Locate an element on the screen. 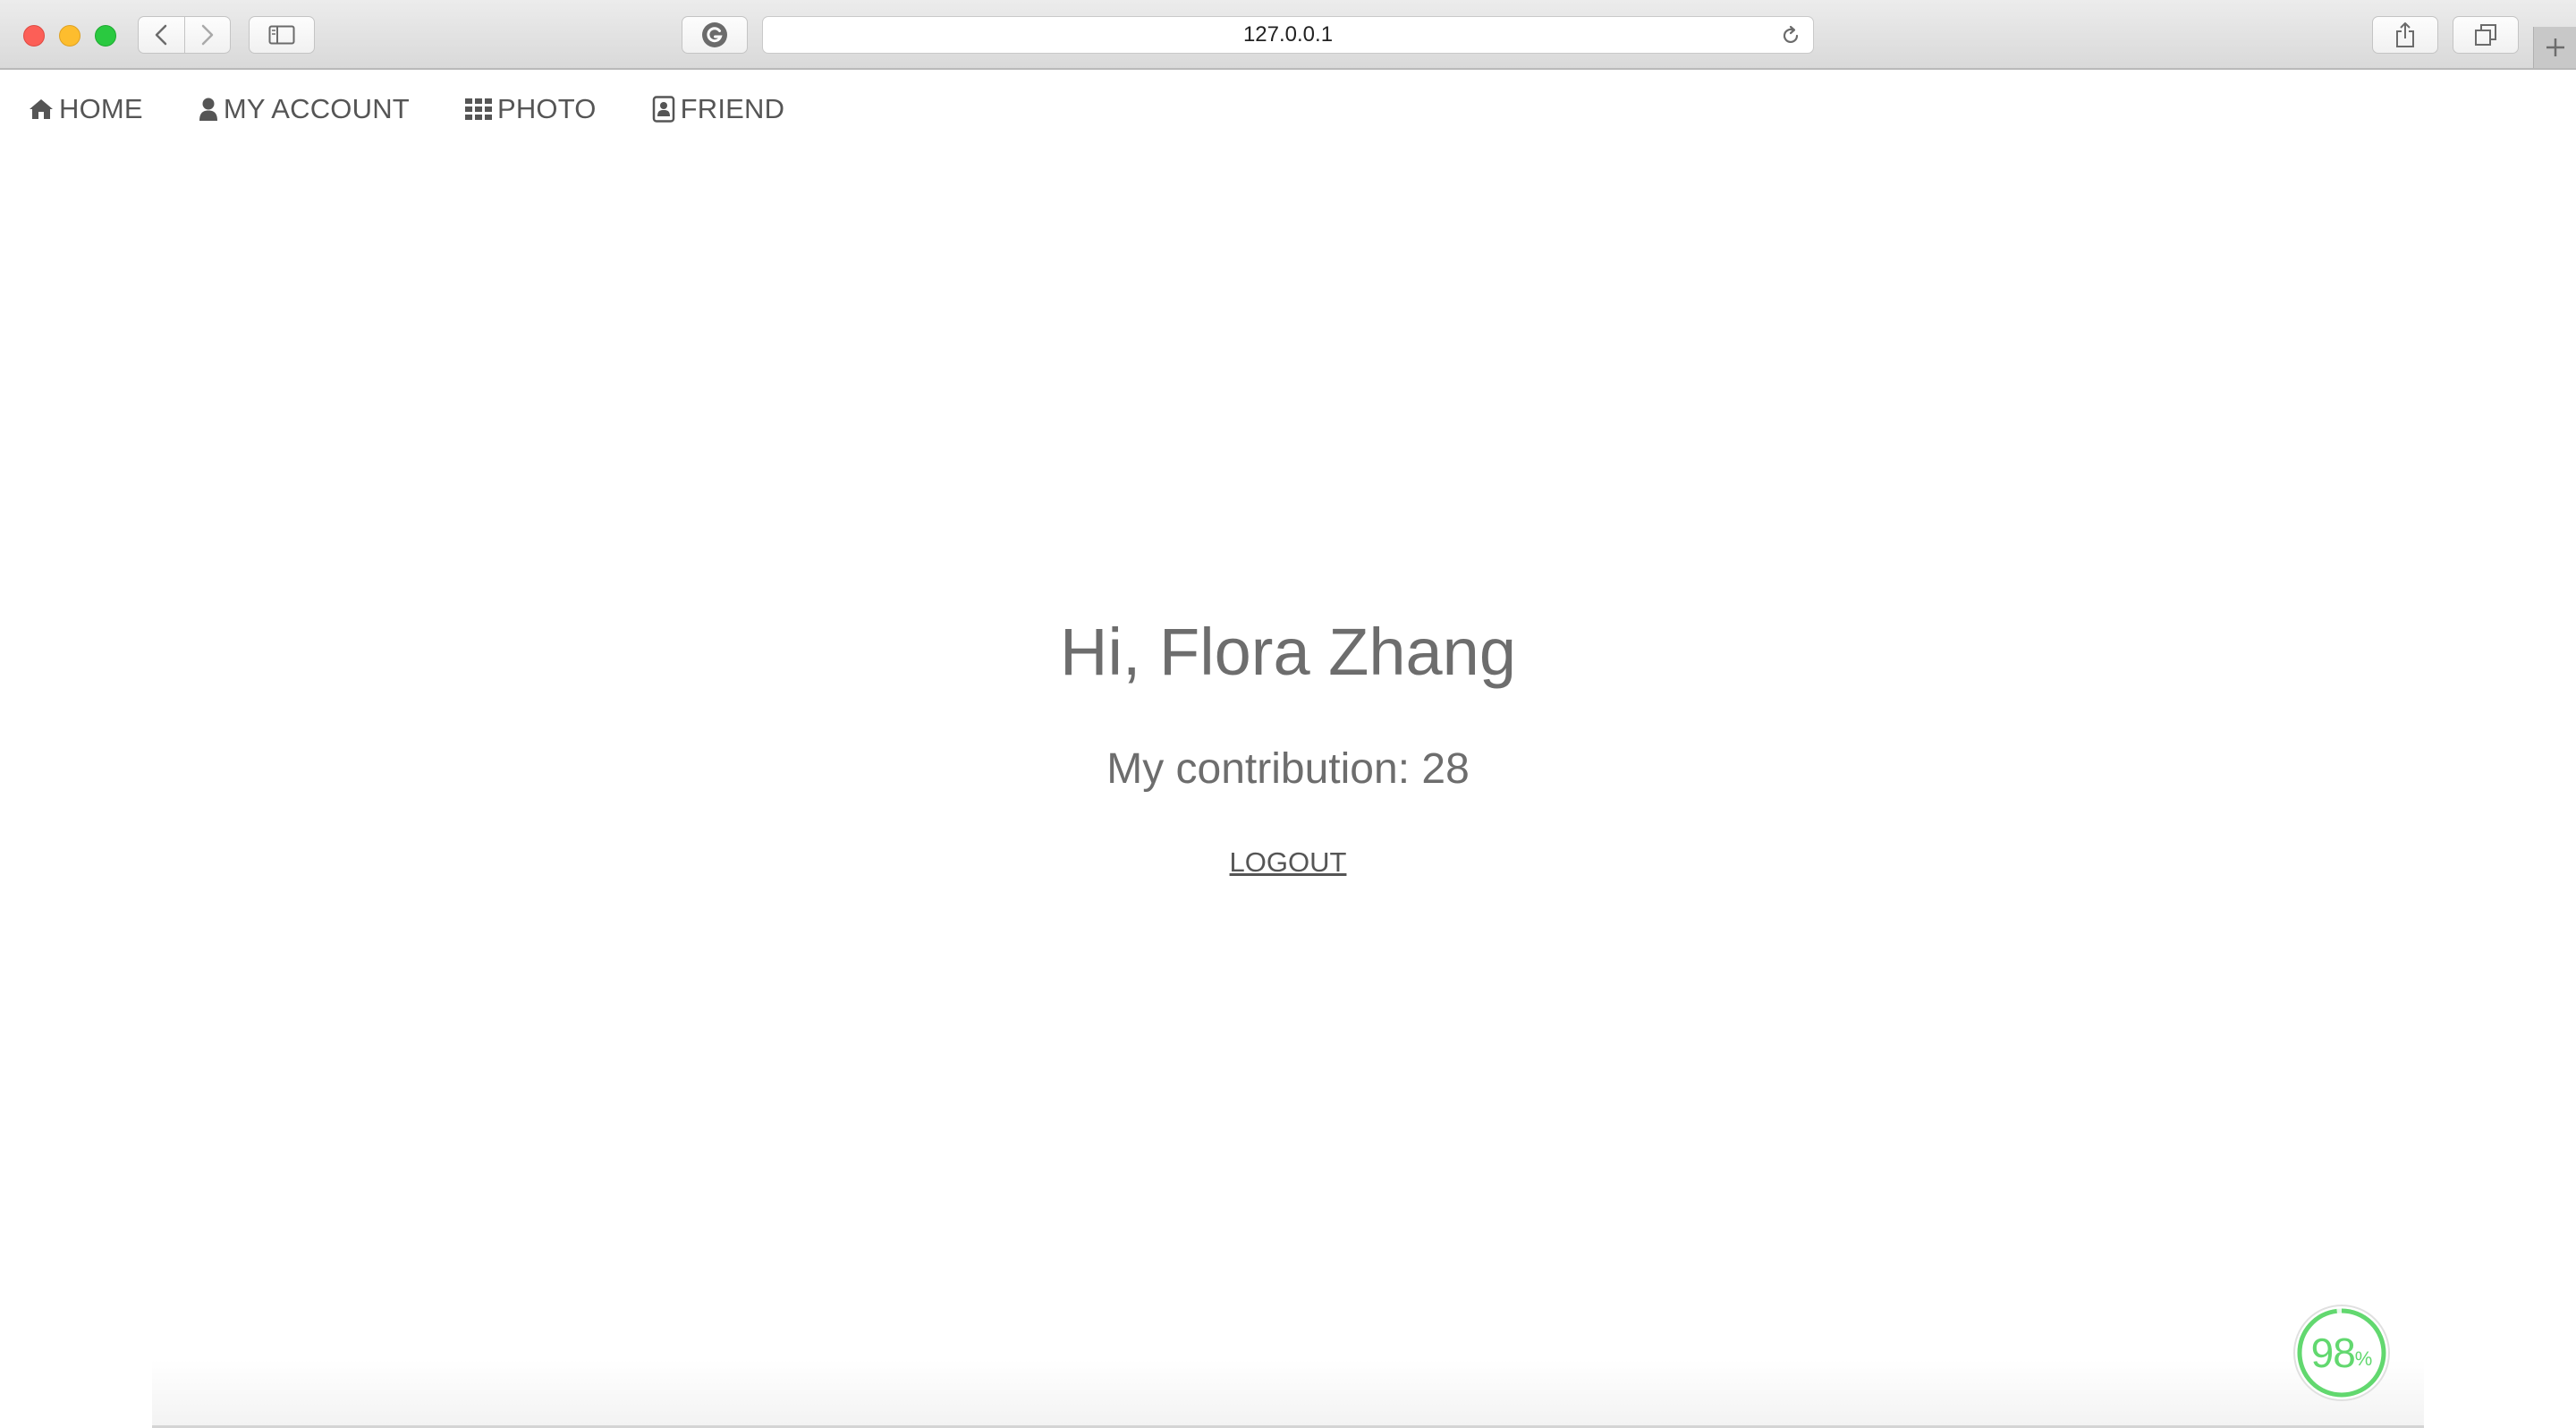  greeting-heading: Hi, Flora Zhang is located at coordinates (1288, 652).